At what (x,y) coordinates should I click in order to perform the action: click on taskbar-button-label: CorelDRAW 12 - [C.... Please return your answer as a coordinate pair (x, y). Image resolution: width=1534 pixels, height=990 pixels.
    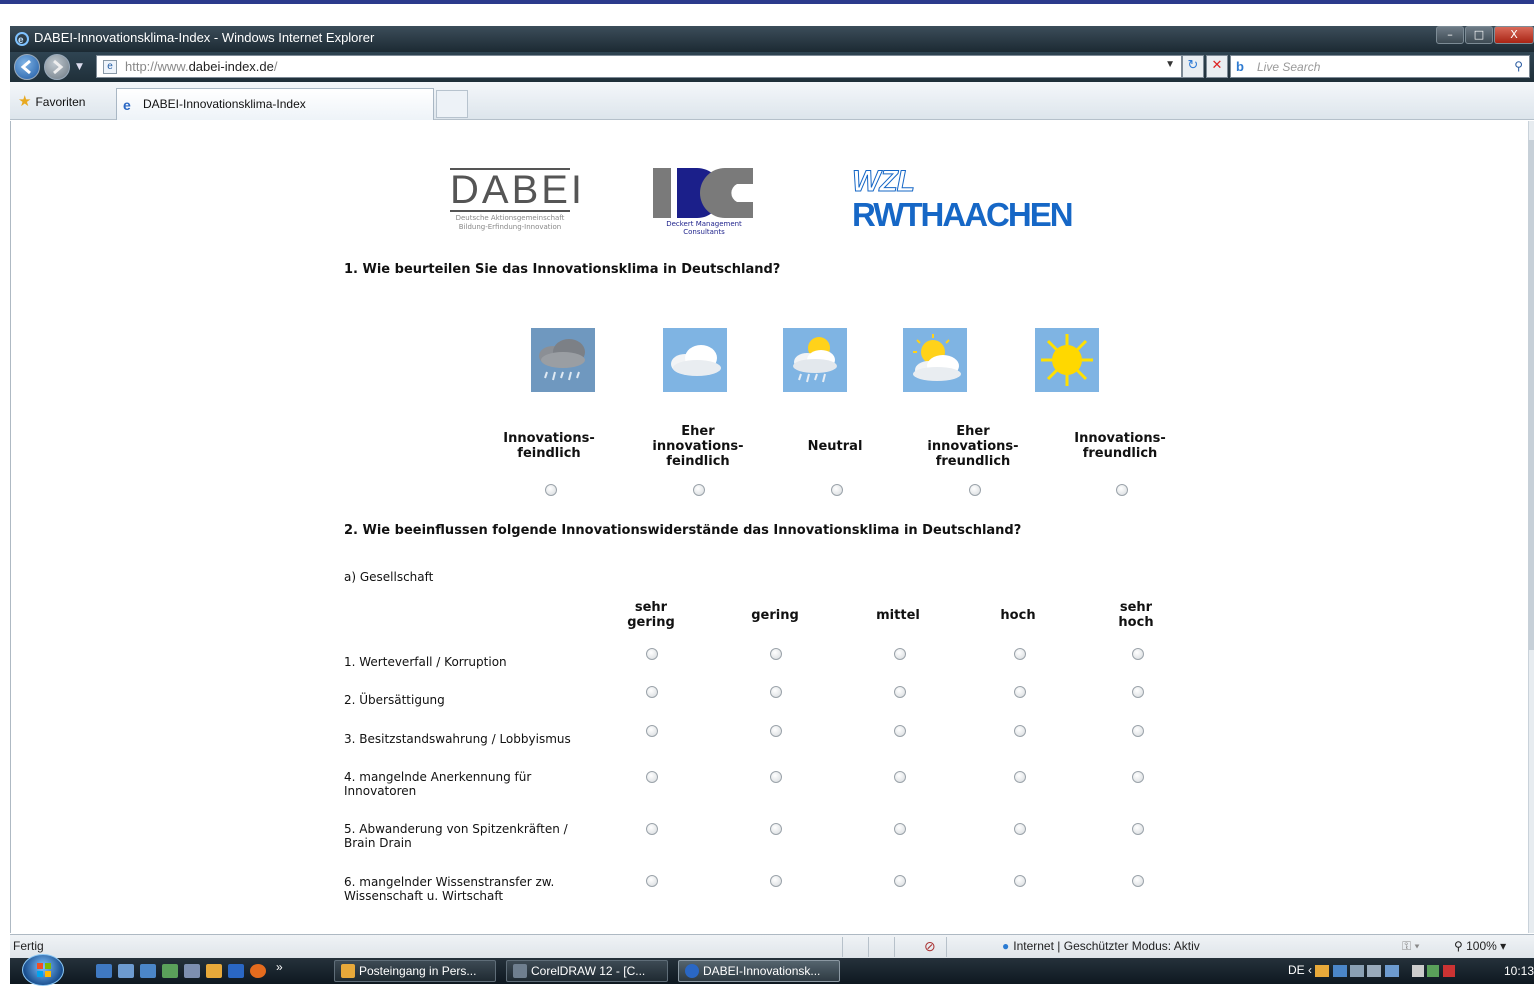
    Looking at the image, I should click on (588, 971).